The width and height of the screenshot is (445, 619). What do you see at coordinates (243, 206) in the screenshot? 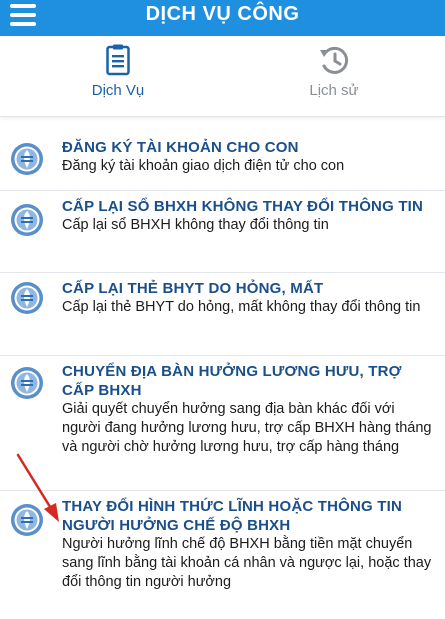
I see `service-title: CẤP LẠI SỔ BHXH KHÔNG THAY ĐỔI THÔNG TIN` at bounding box center [243, 206].